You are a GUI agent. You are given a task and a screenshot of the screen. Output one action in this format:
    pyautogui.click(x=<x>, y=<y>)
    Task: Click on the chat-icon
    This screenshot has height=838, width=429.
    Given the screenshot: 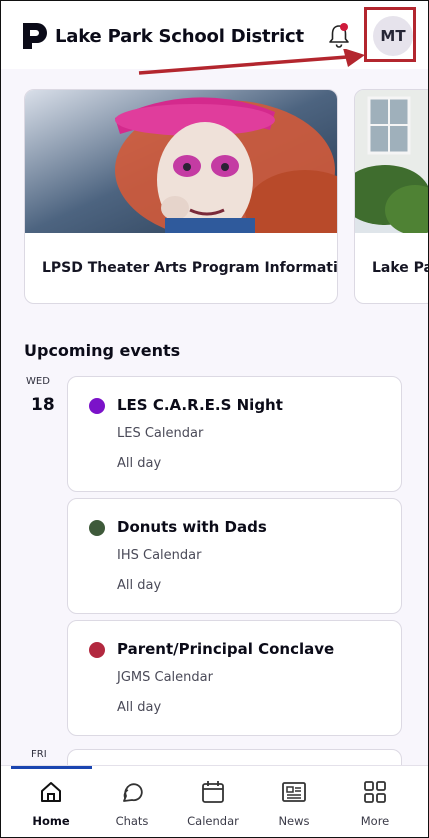 What is the action you would take?
    pyautogui.click(x=133, y=792)
    